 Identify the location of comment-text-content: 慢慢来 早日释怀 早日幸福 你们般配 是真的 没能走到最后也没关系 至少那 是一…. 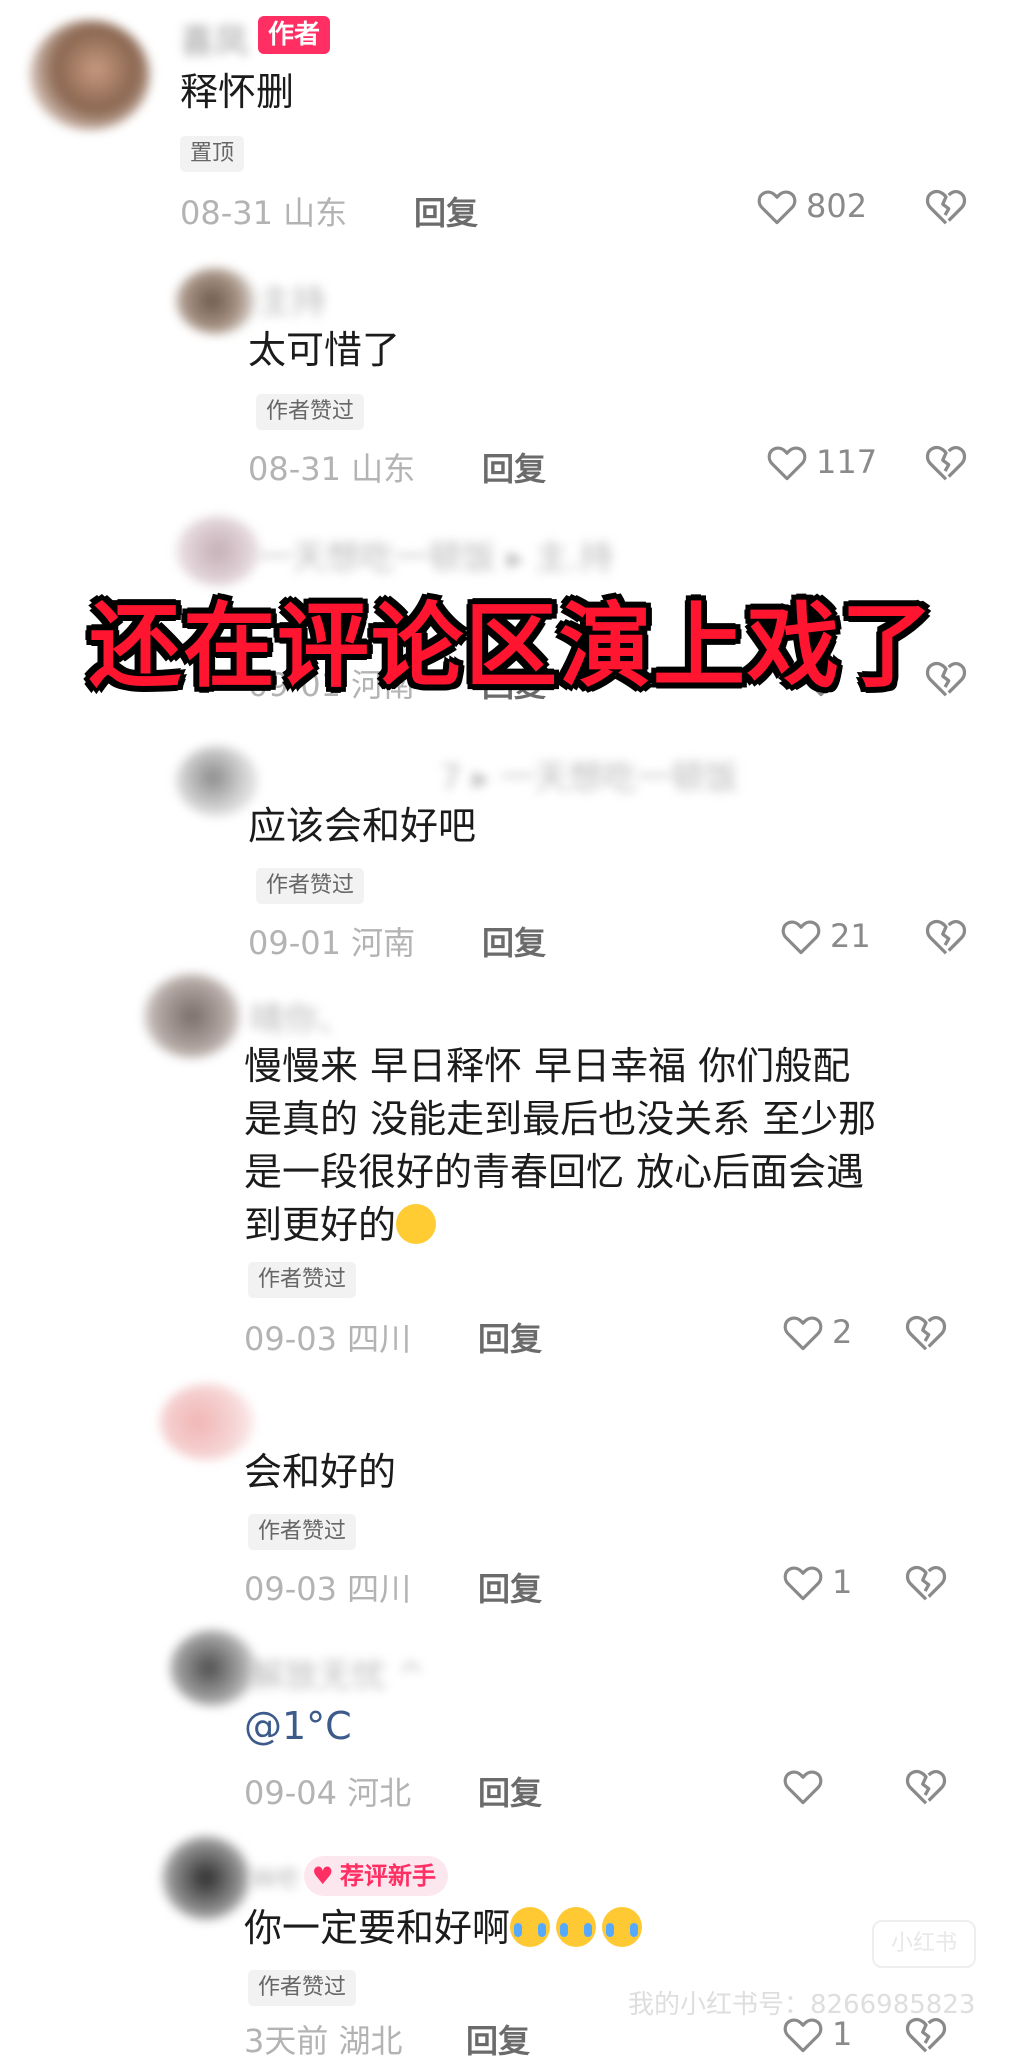
(560, 1145).